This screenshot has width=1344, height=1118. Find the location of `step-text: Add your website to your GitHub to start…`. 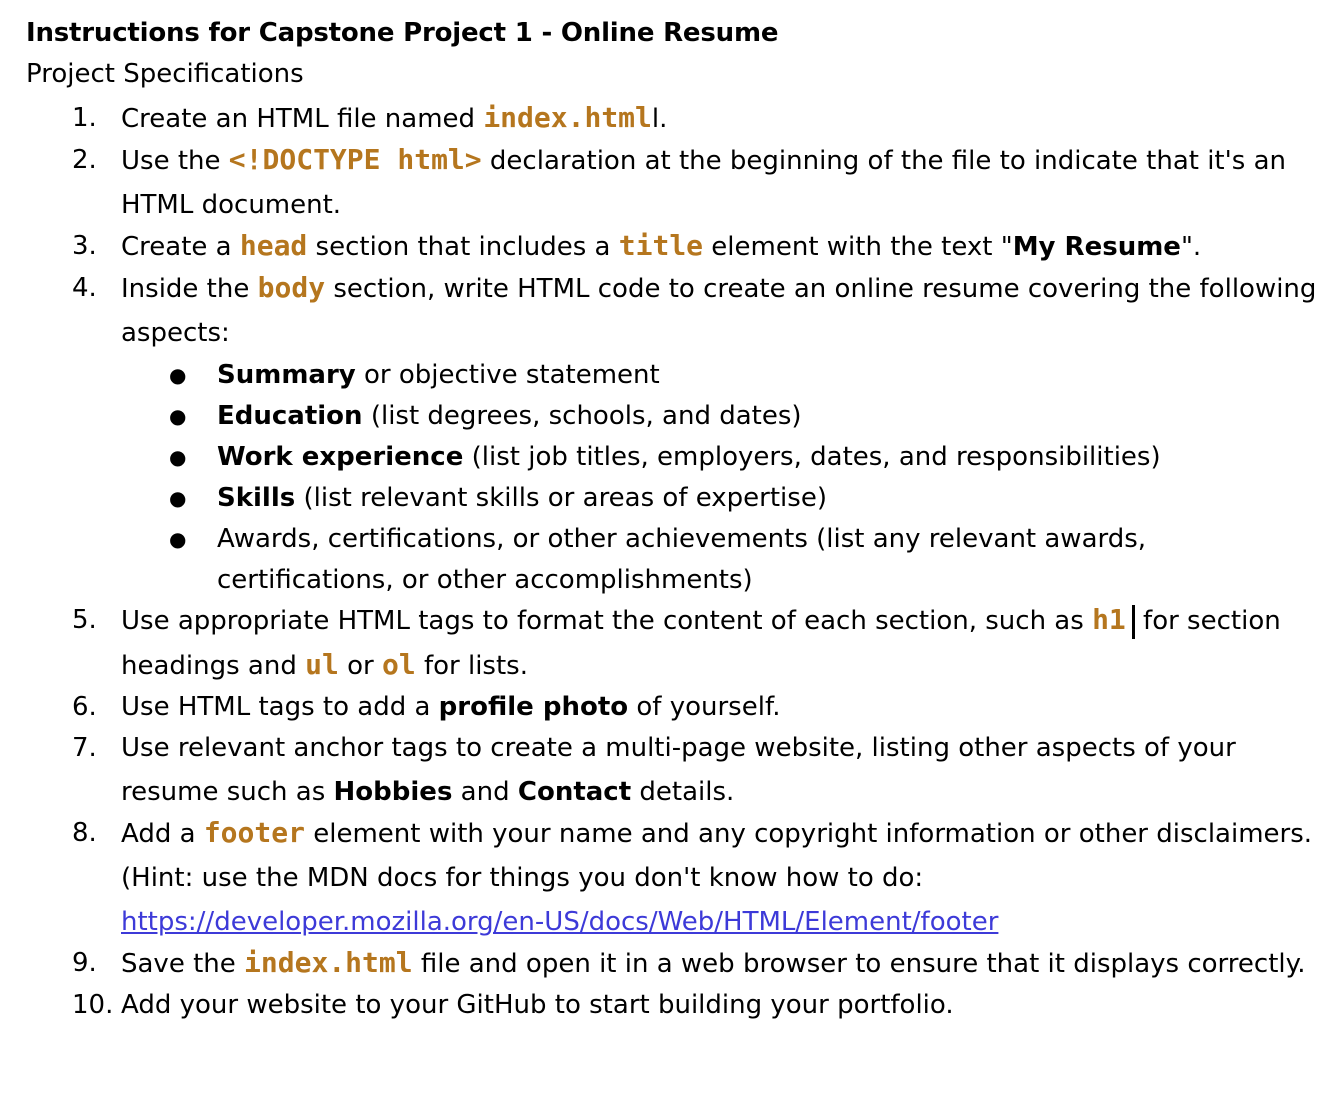

step-text: Add your website to your GitHub to start… is located at coordinates (537, 1005).